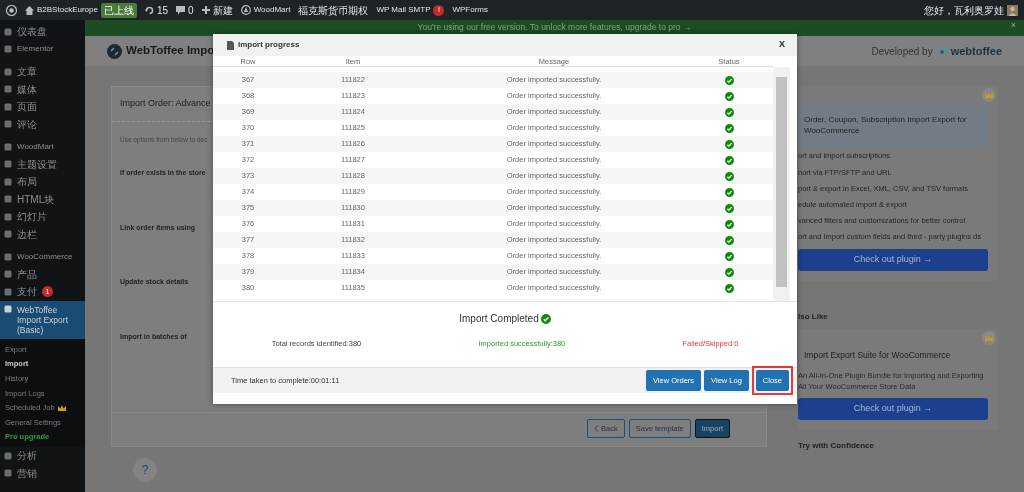  I want to click on sidebar-item: 幻灯片, so click(42, 217).